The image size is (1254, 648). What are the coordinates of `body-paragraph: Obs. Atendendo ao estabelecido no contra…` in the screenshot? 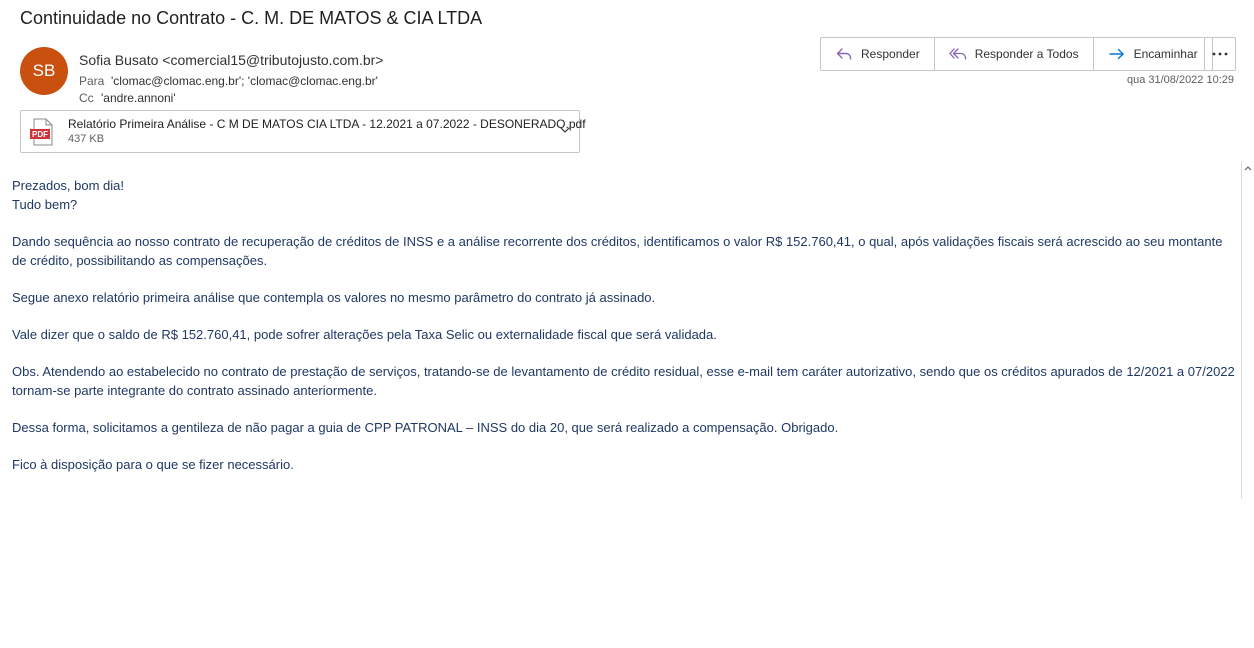 It's located at (623, 381).